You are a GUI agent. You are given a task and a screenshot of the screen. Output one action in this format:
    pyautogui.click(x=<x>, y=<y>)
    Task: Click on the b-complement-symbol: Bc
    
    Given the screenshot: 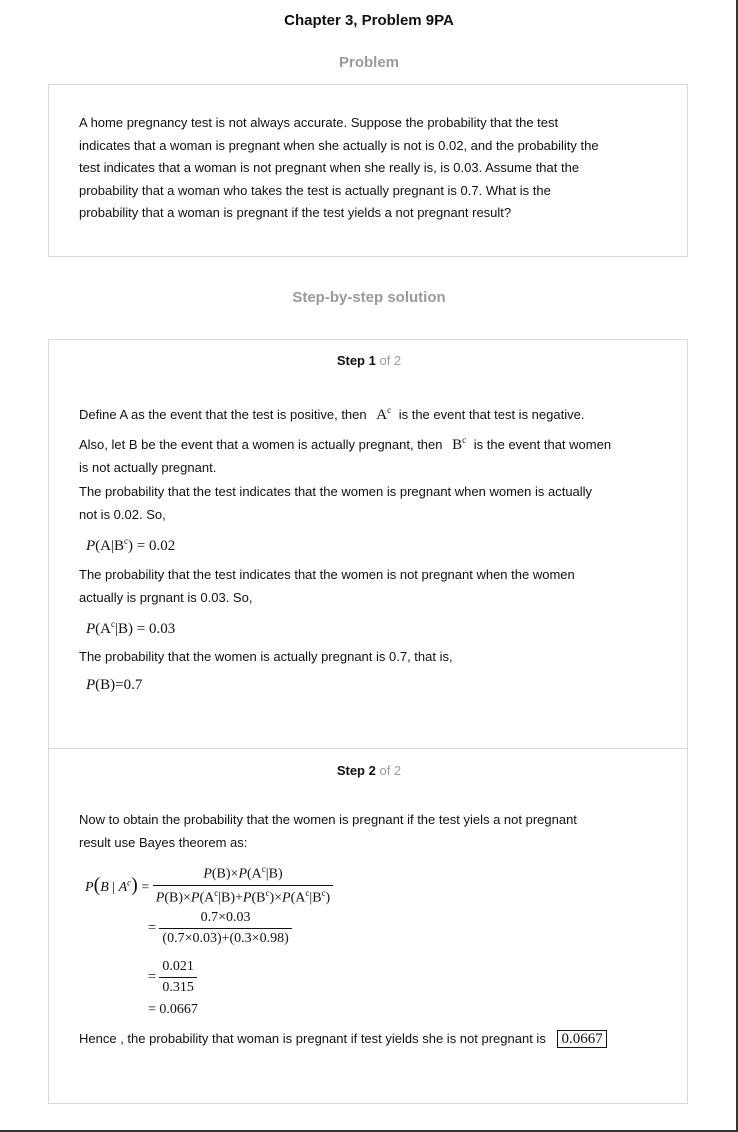 What is the action you would take?
    pyautogui.click(x=459, y=444)
    